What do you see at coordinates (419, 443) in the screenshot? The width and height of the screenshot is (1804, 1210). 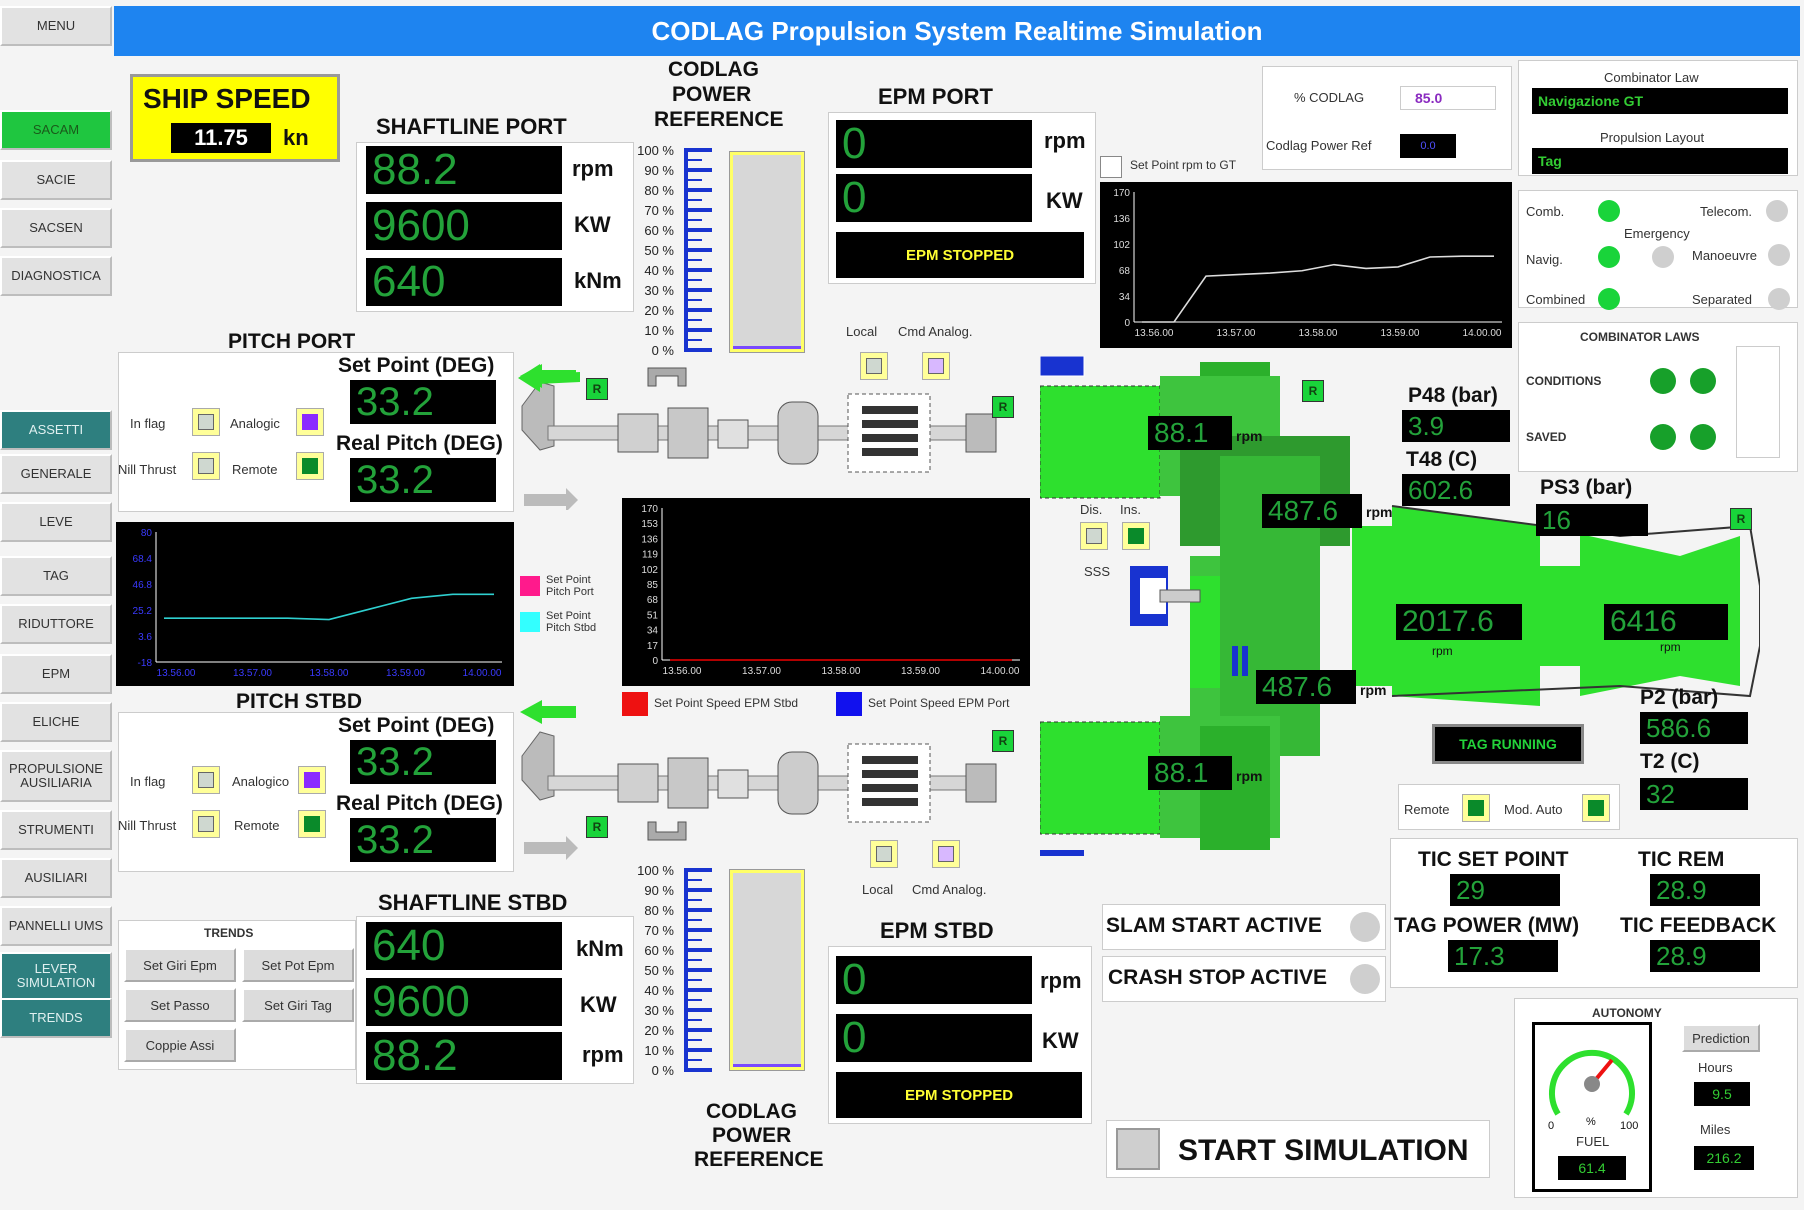 I see `pitch-port-rp-label: Real Pitch (DEG)` at bounding box center [419, 443].